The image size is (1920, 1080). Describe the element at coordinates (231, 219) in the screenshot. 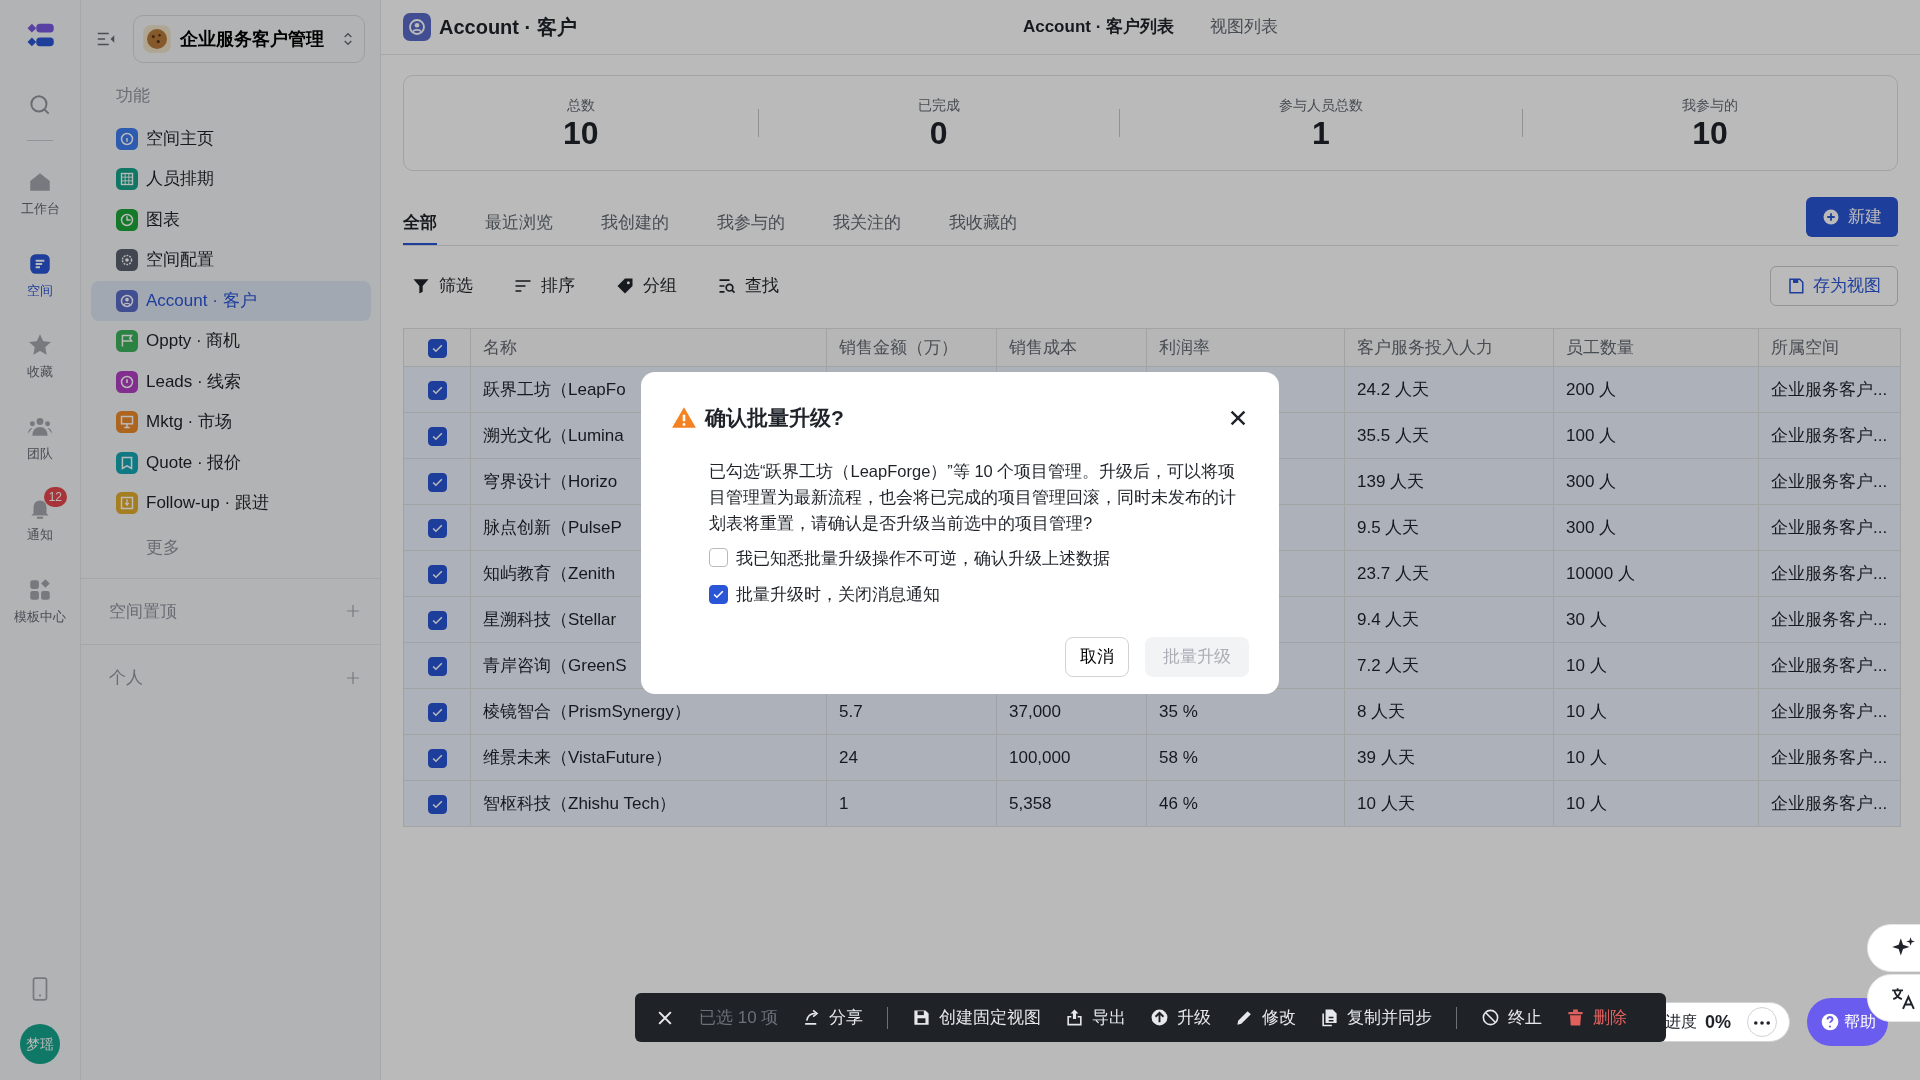

I see `sidebar-item: 图表` at that location.